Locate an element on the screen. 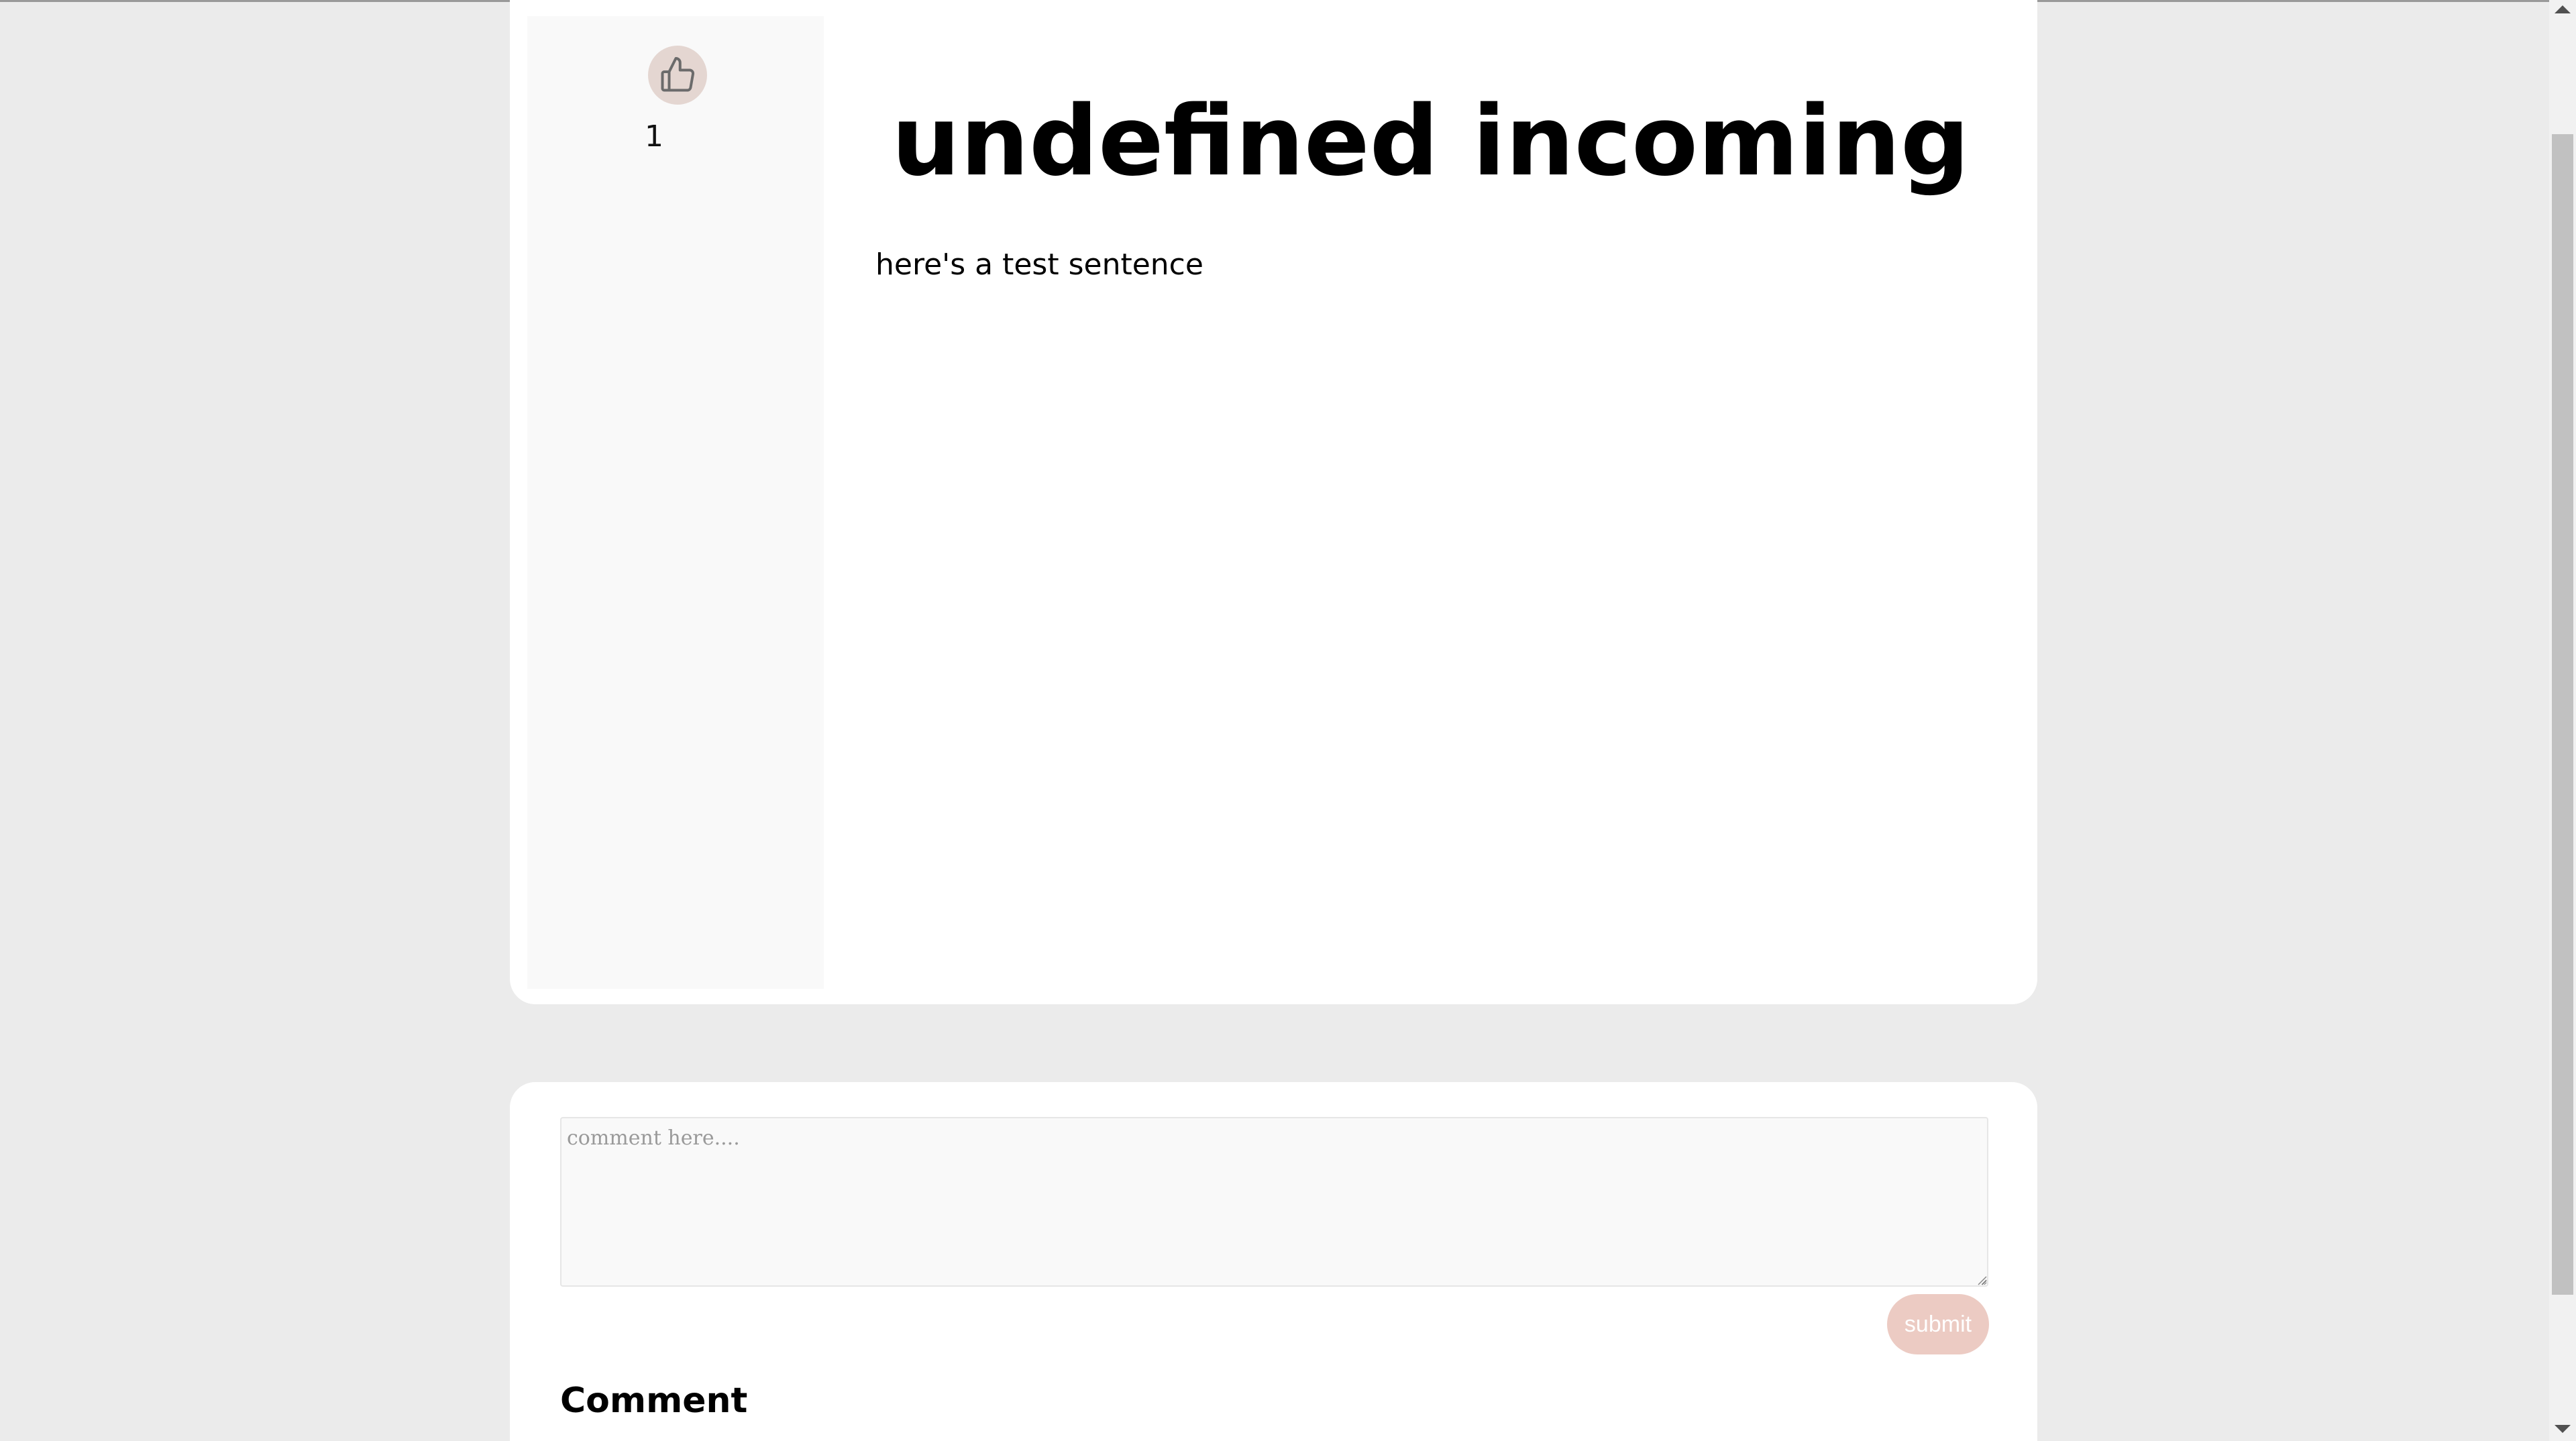  scroll-up-arrow-icon is located at coordinates (2563, 9).